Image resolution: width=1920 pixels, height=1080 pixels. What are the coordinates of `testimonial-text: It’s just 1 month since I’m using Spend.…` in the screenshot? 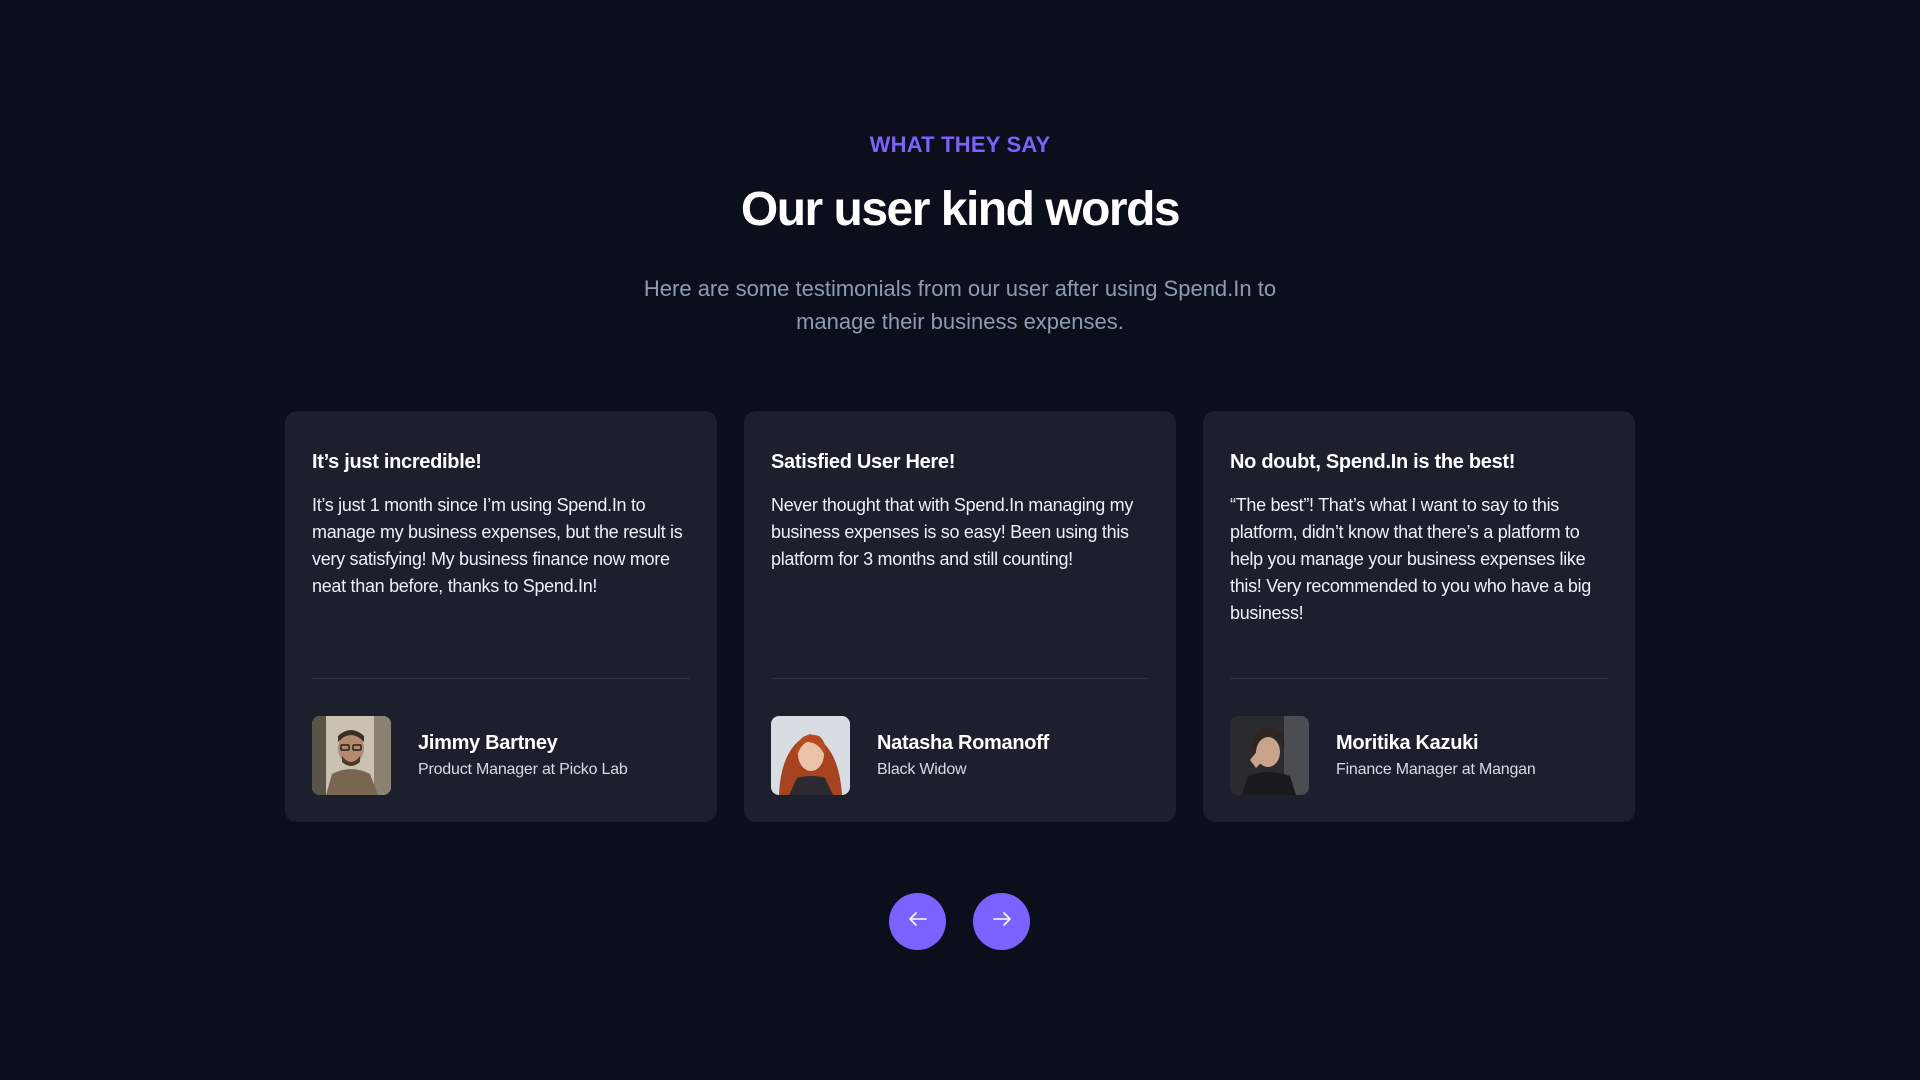 It's located at (497, 545).